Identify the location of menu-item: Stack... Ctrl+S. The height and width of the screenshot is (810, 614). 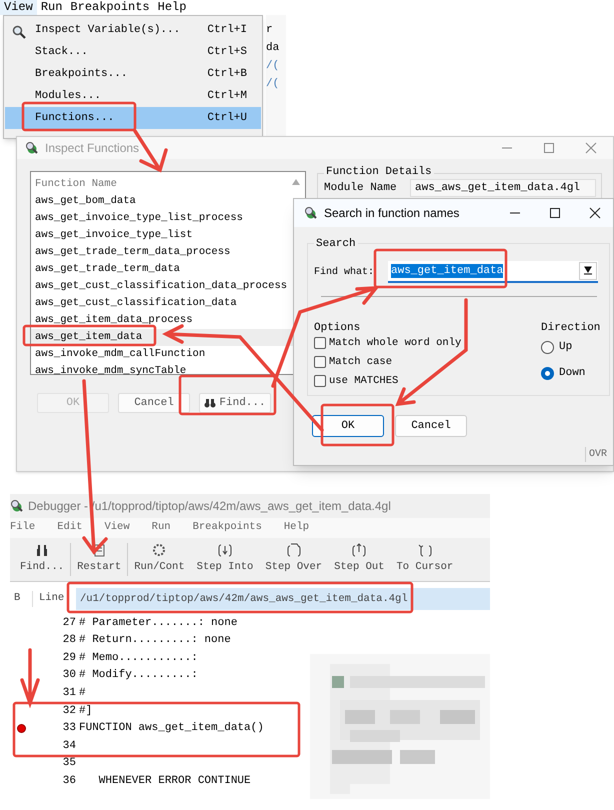
(133, 52).